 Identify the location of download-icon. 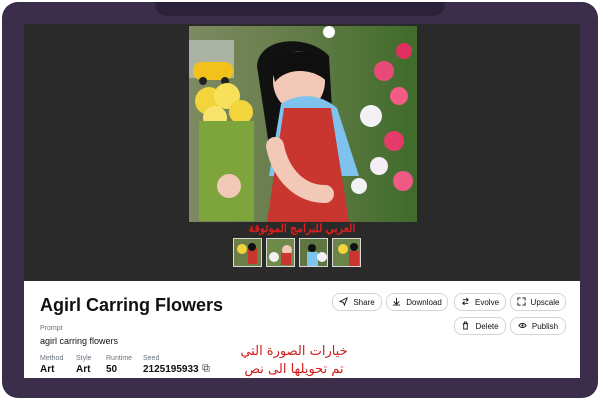
(396, 302).